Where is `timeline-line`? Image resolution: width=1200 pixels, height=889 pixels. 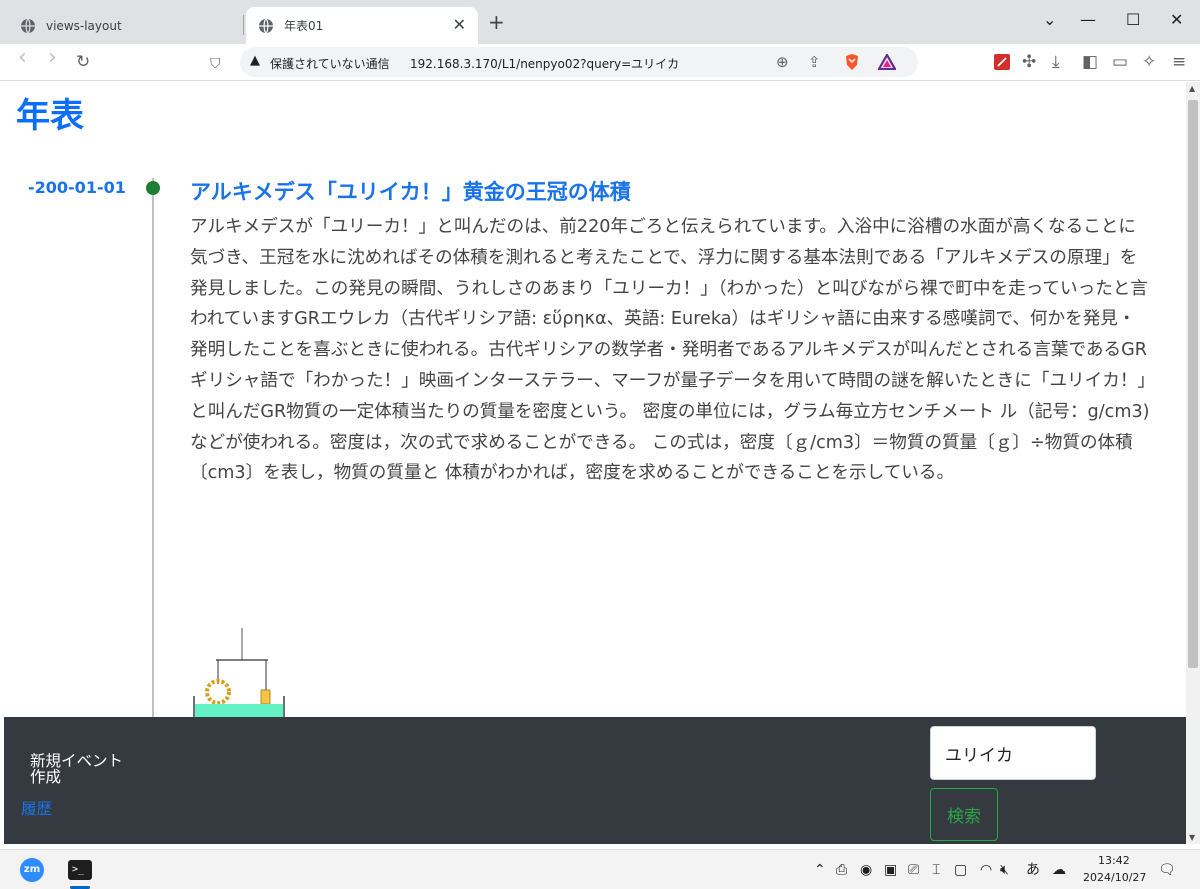
timeline-line is located at coordinates (153, 458).